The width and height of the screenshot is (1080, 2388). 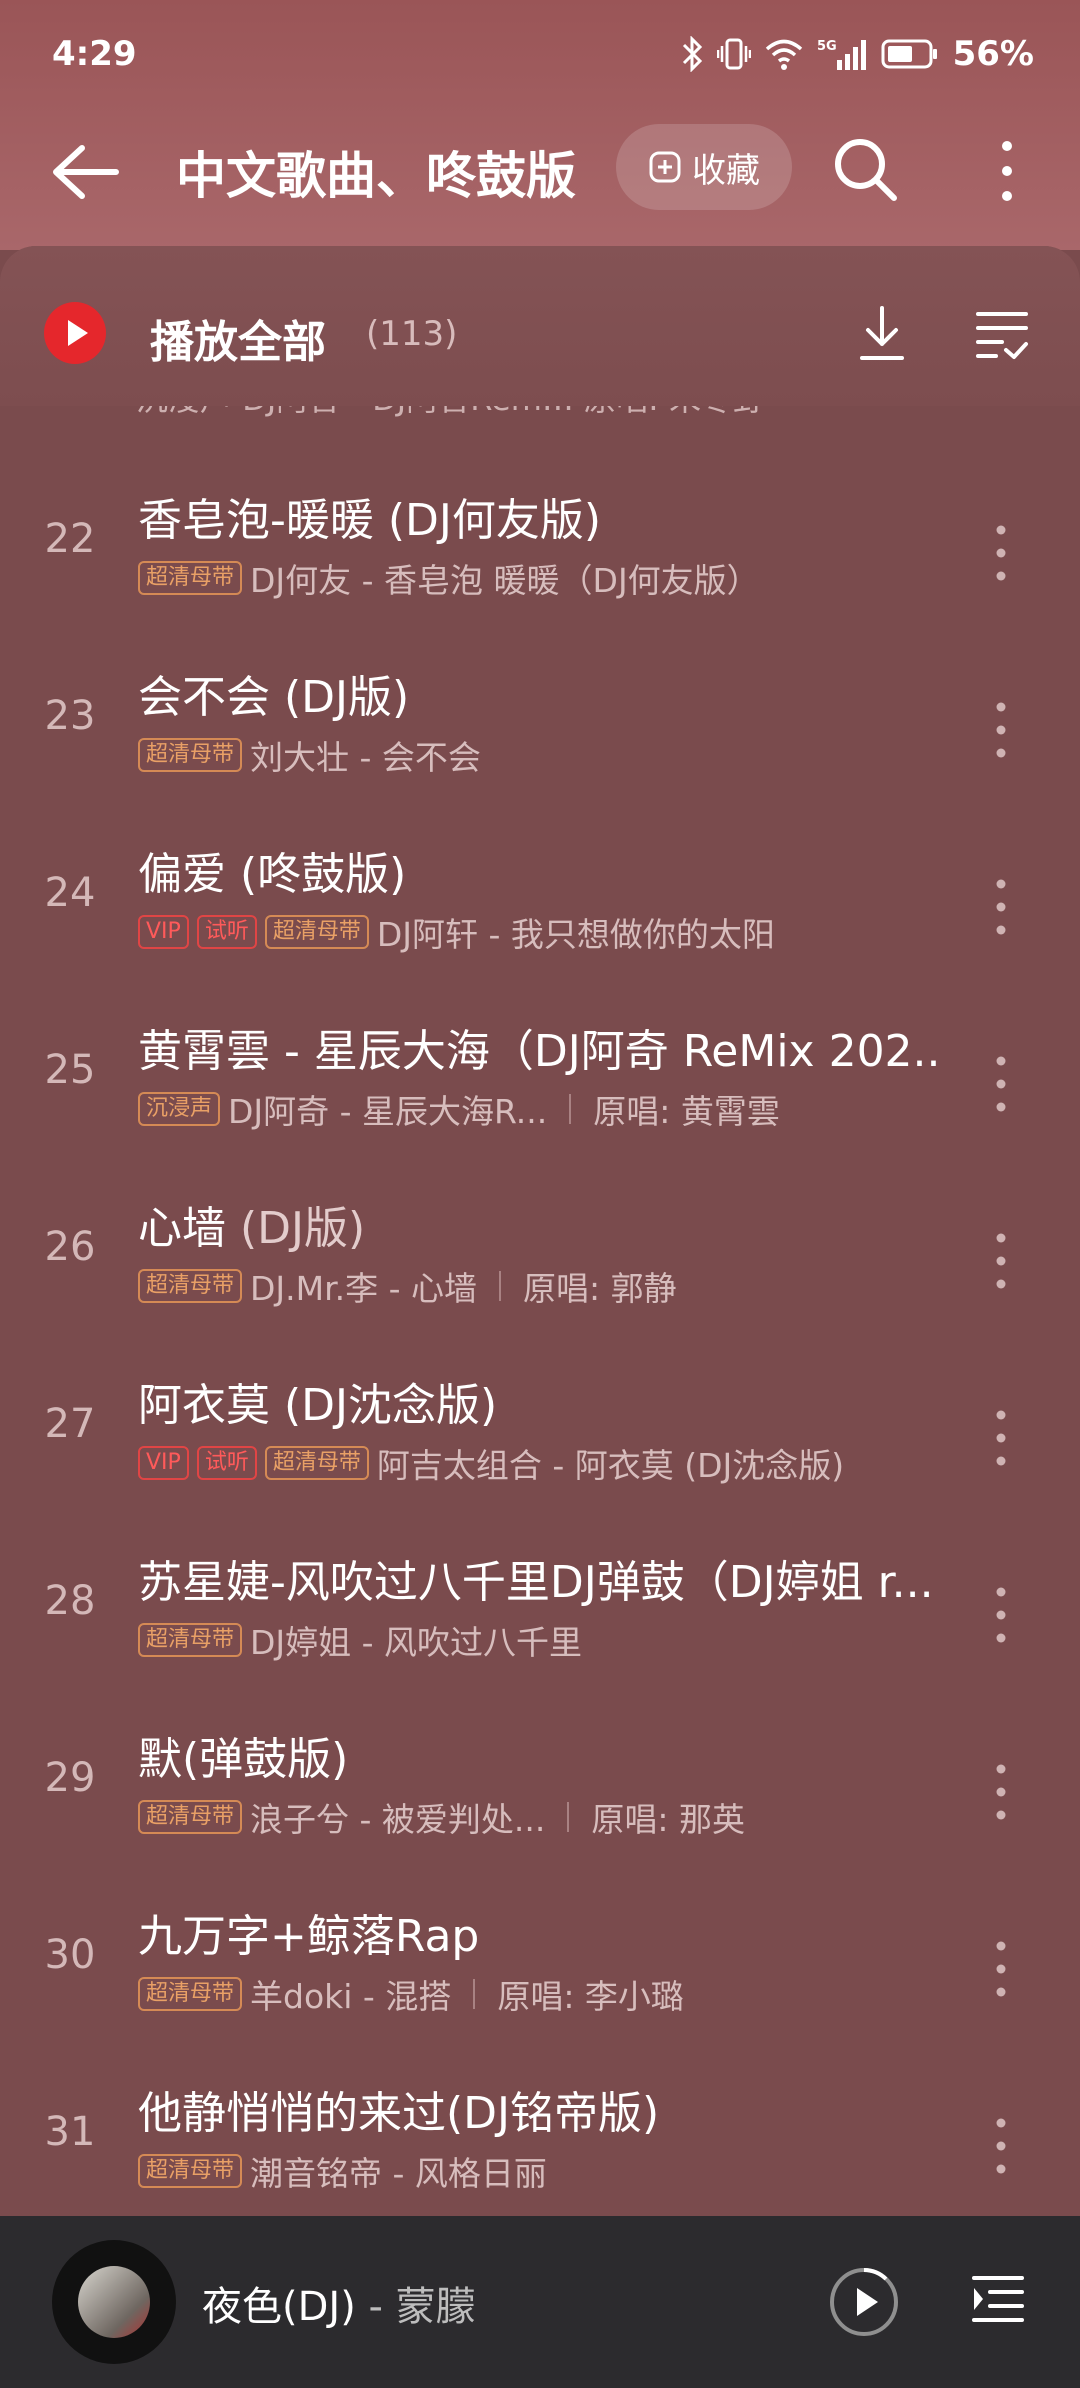 What do you see at coordinates (365, 757) in the screenshot?
I see `song-artist-album: 刘大壮 - 会不会` at bounding box center [365, 757].